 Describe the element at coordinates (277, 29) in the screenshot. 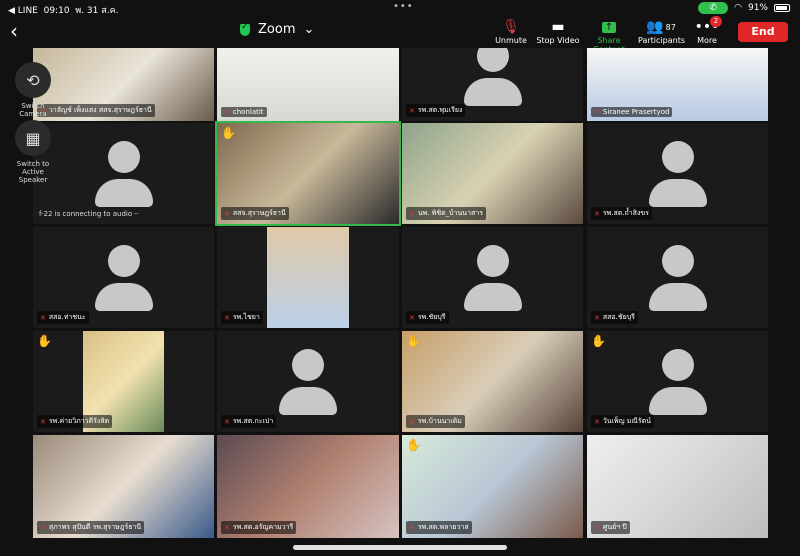

I see `meeting-title: Zoom ⌄` at that location.